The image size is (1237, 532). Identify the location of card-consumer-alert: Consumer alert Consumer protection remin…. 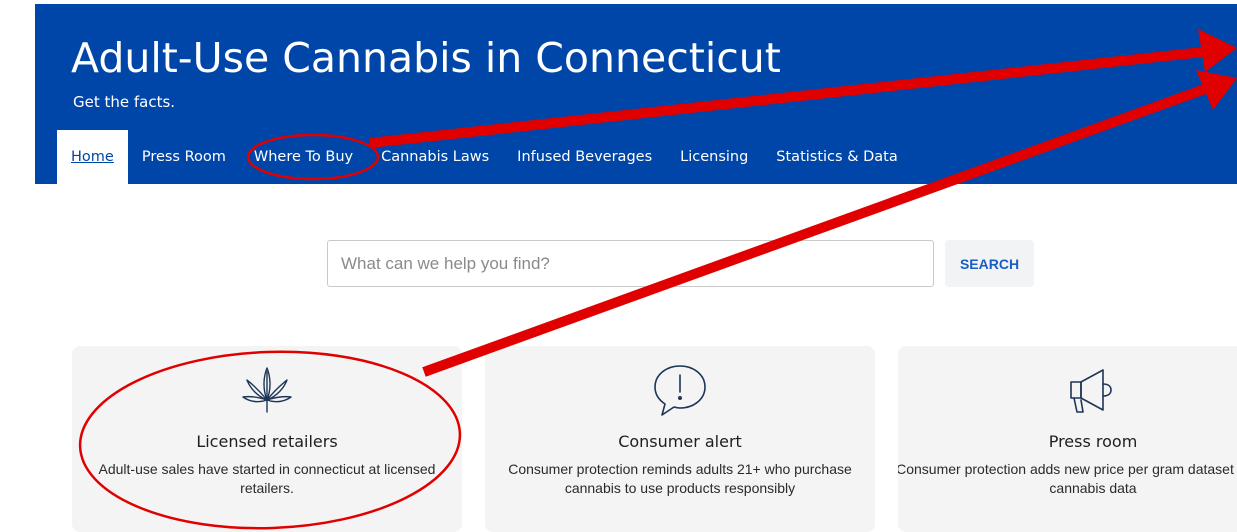
(680, 439).